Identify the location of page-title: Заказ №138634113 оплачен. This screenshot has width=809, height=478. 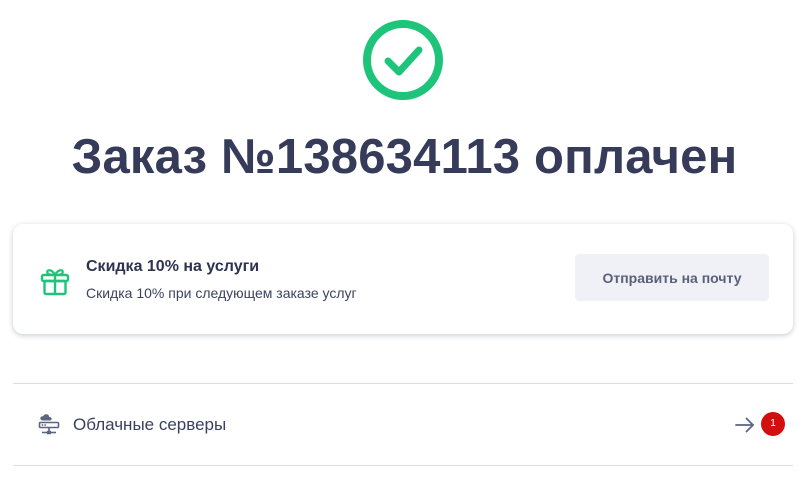
(404, 157).